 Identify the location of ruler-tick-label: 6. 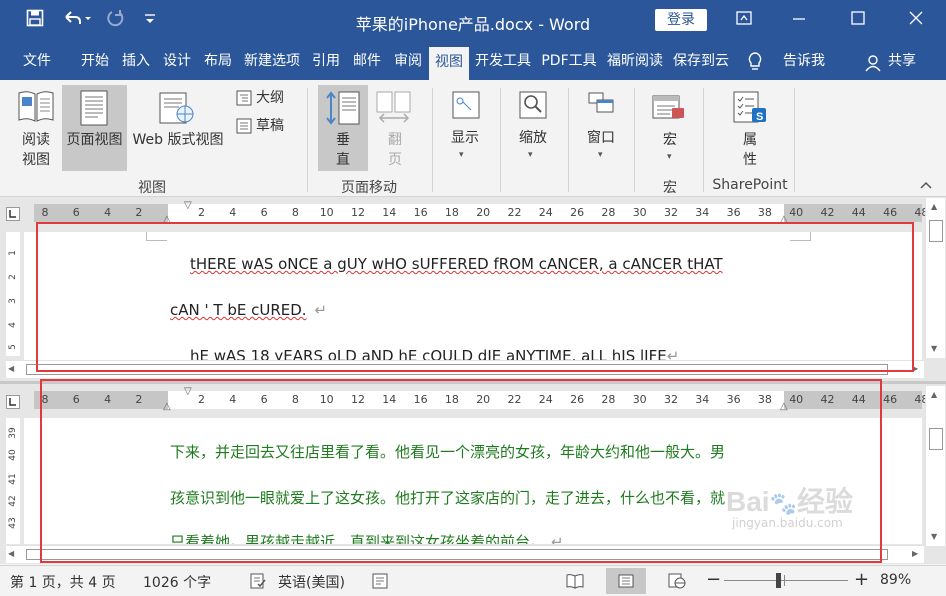
(264, 212).